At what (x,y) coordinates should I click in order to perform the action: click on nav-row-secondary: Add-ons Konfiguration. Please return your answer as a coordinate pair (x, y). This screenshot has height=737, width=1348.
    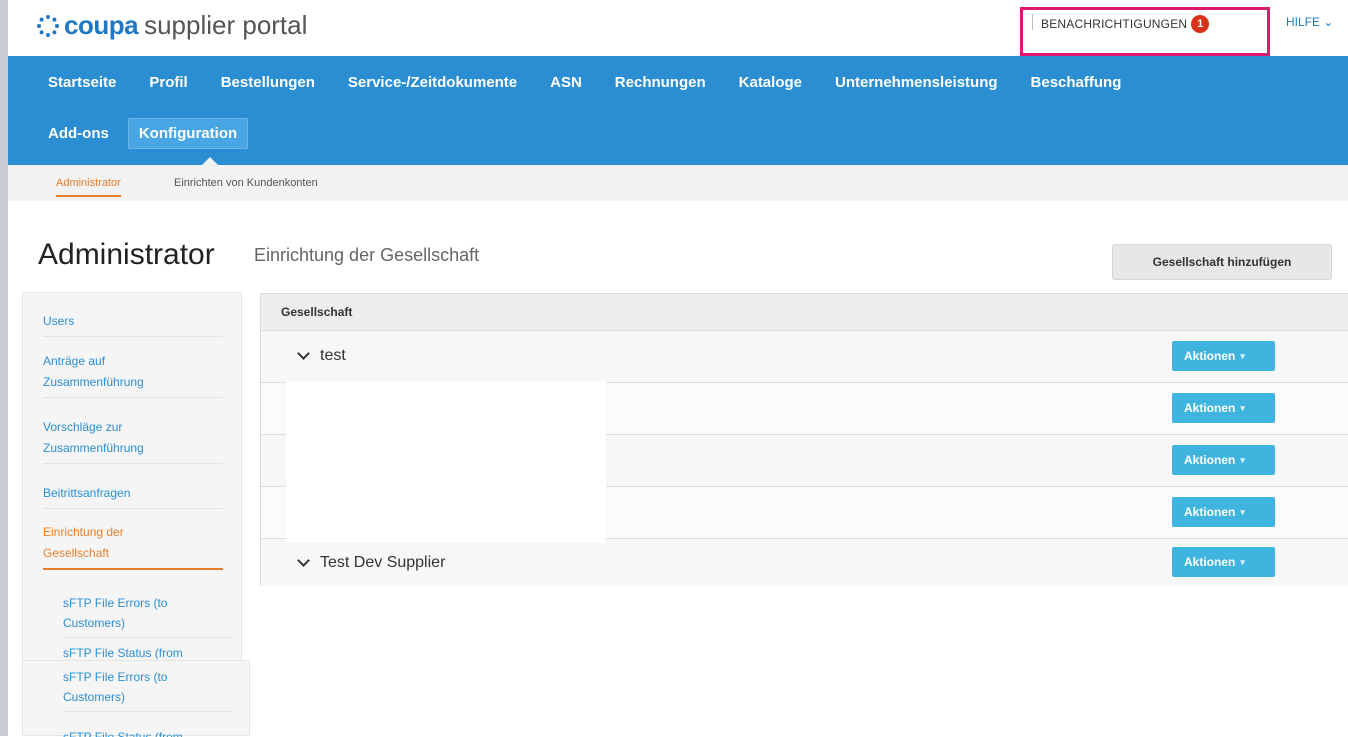
    Looking at the image, I should click on (164, 133).